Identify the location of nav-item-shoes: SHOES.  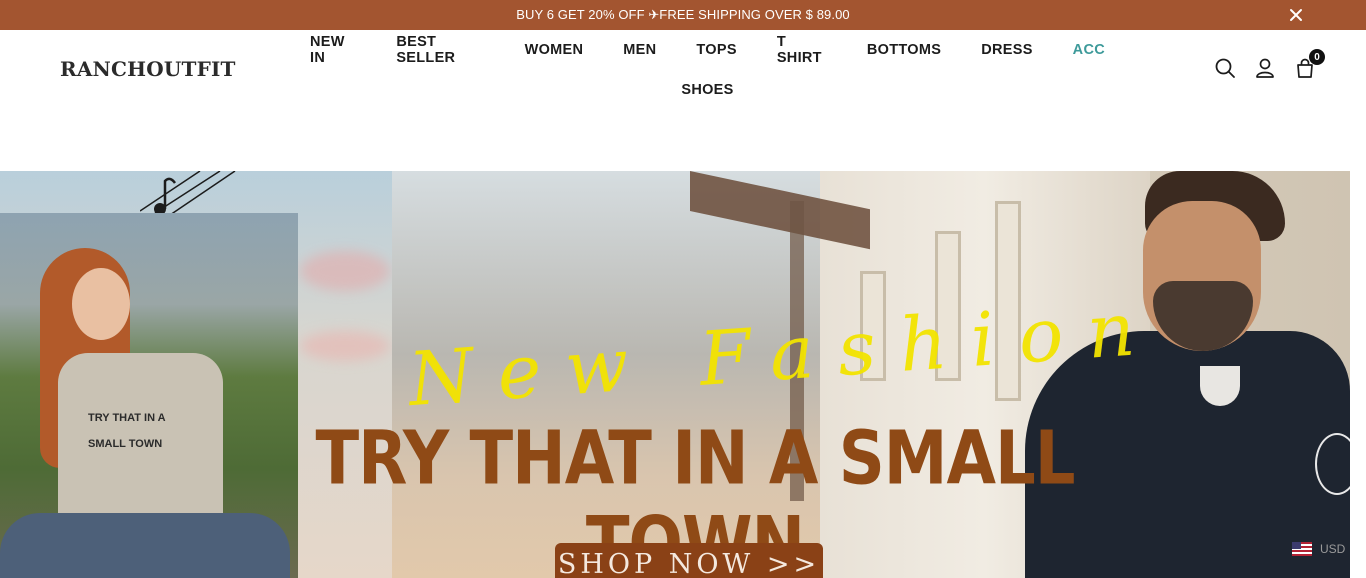
(707, 90).